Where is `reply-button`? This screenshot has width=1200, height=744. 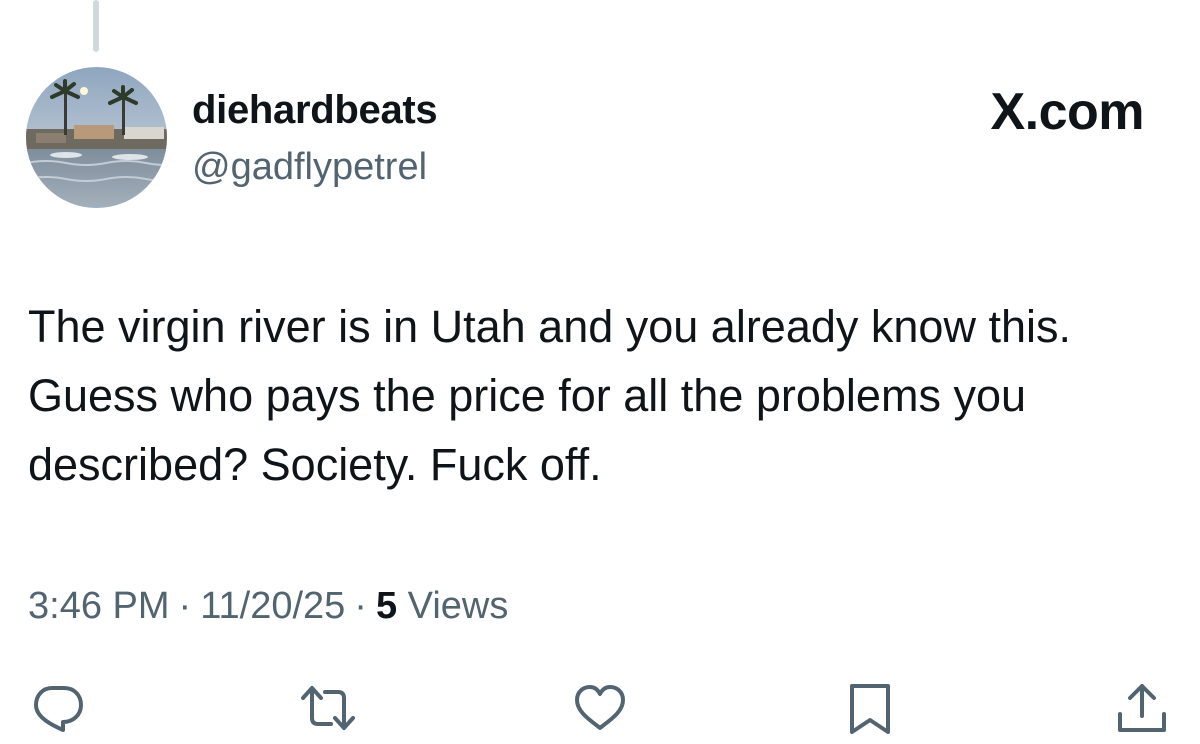 reply-button is located at coordinates (58, 708).